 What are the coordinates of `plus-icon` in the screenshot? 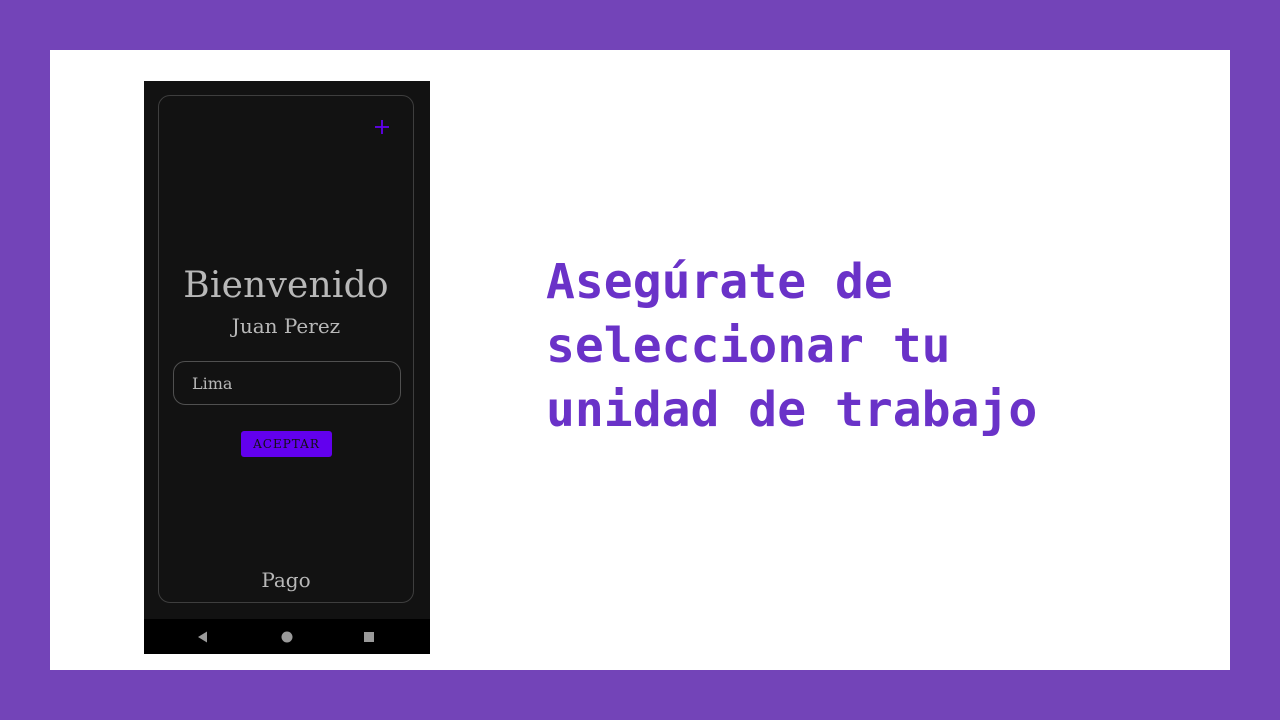 It's located at (382, 127).